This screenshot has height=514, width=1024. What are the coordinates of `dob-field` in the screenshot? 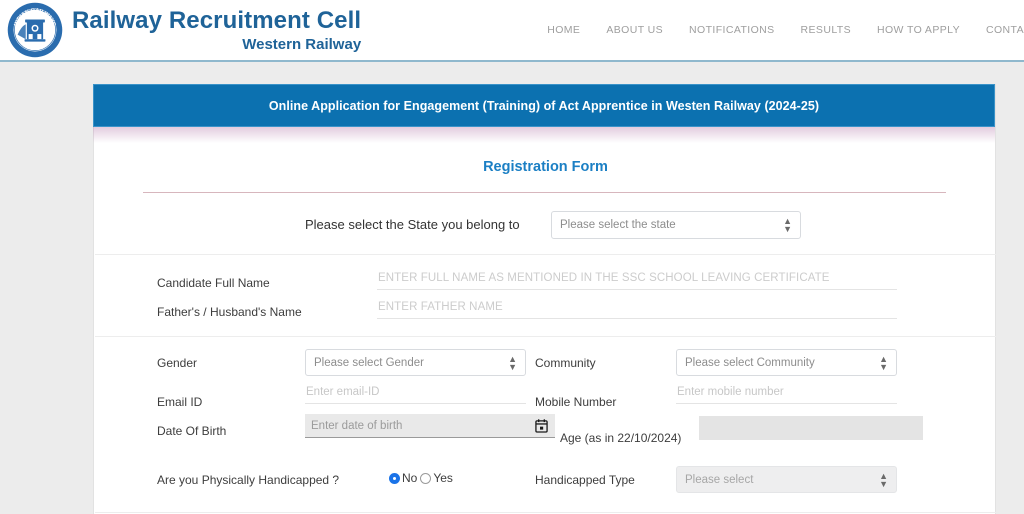 It's located at (430, 426).